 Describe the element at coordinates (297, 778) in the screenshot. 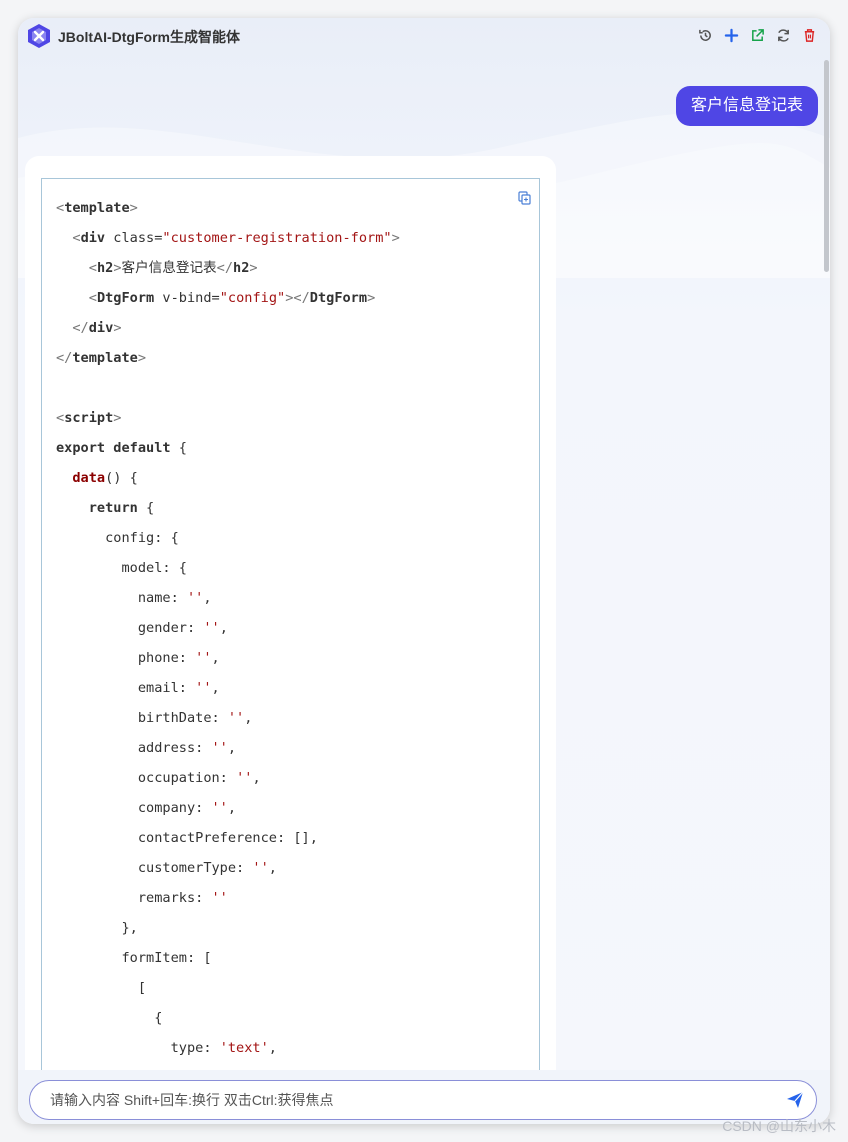

I see `code-line: occupation: '',` at that location.